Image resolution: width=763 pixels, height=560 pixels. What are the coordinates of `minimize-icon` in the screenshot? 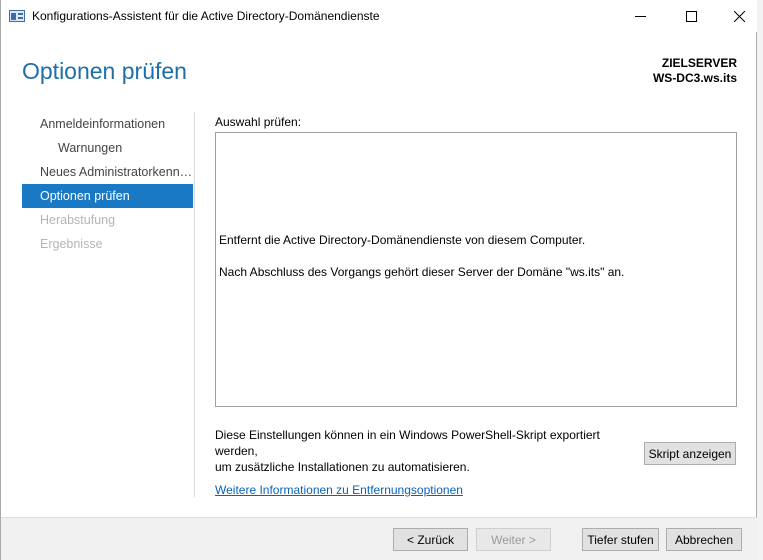 It's located at (640, 16).